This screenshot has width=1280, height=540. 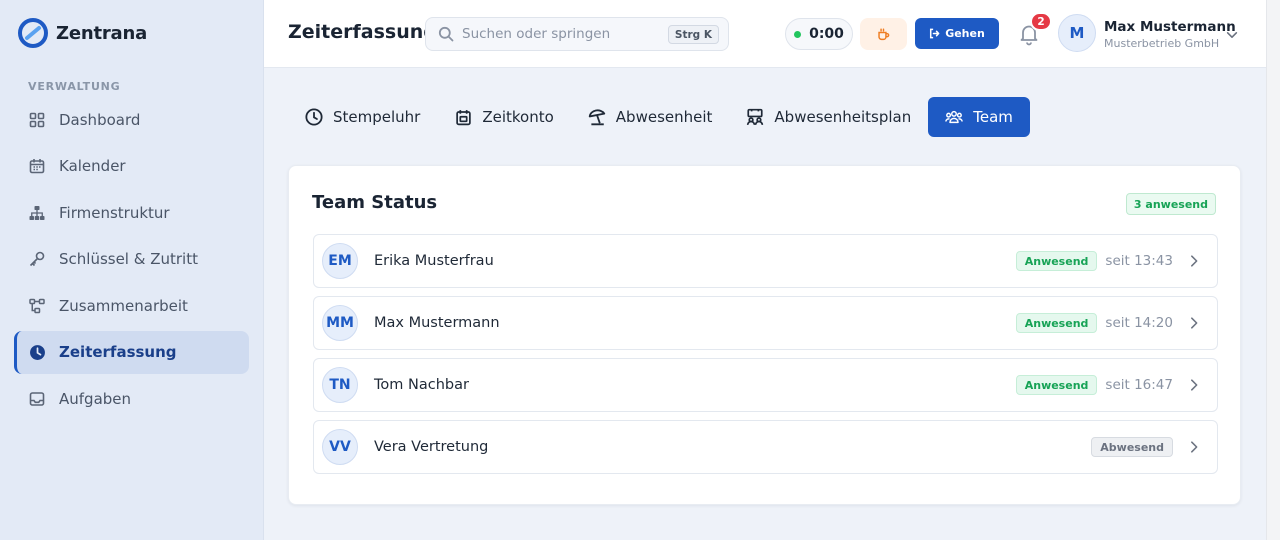 I want to click on member-name: Tom Nachbar, so click(x=421, y=385).